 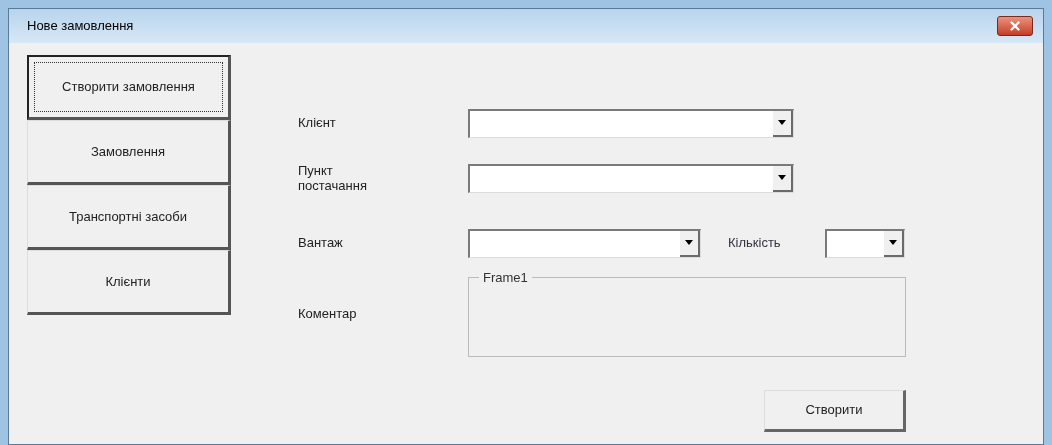 I want to click on close-button, so click(x=1015, y=26).